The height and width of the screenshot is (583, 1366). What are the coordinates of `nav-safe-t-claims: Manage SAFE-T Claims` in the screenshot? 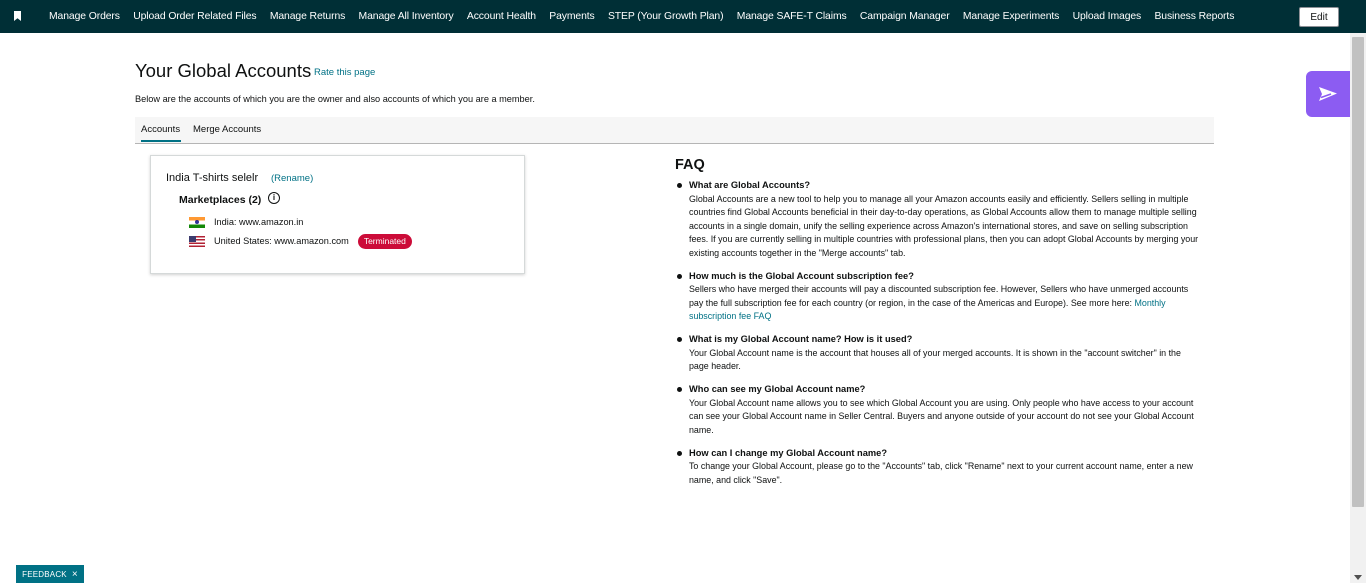 It's located at (792, 16).